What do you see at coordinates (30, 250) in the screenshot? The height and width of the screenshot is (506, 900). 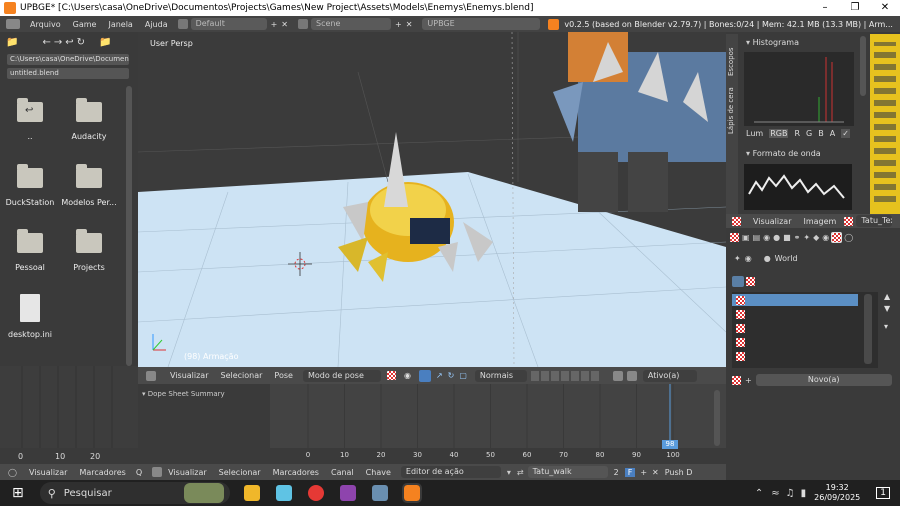 I see `file-item-pessoal: Pessoal` at bounding box center [30, 250].